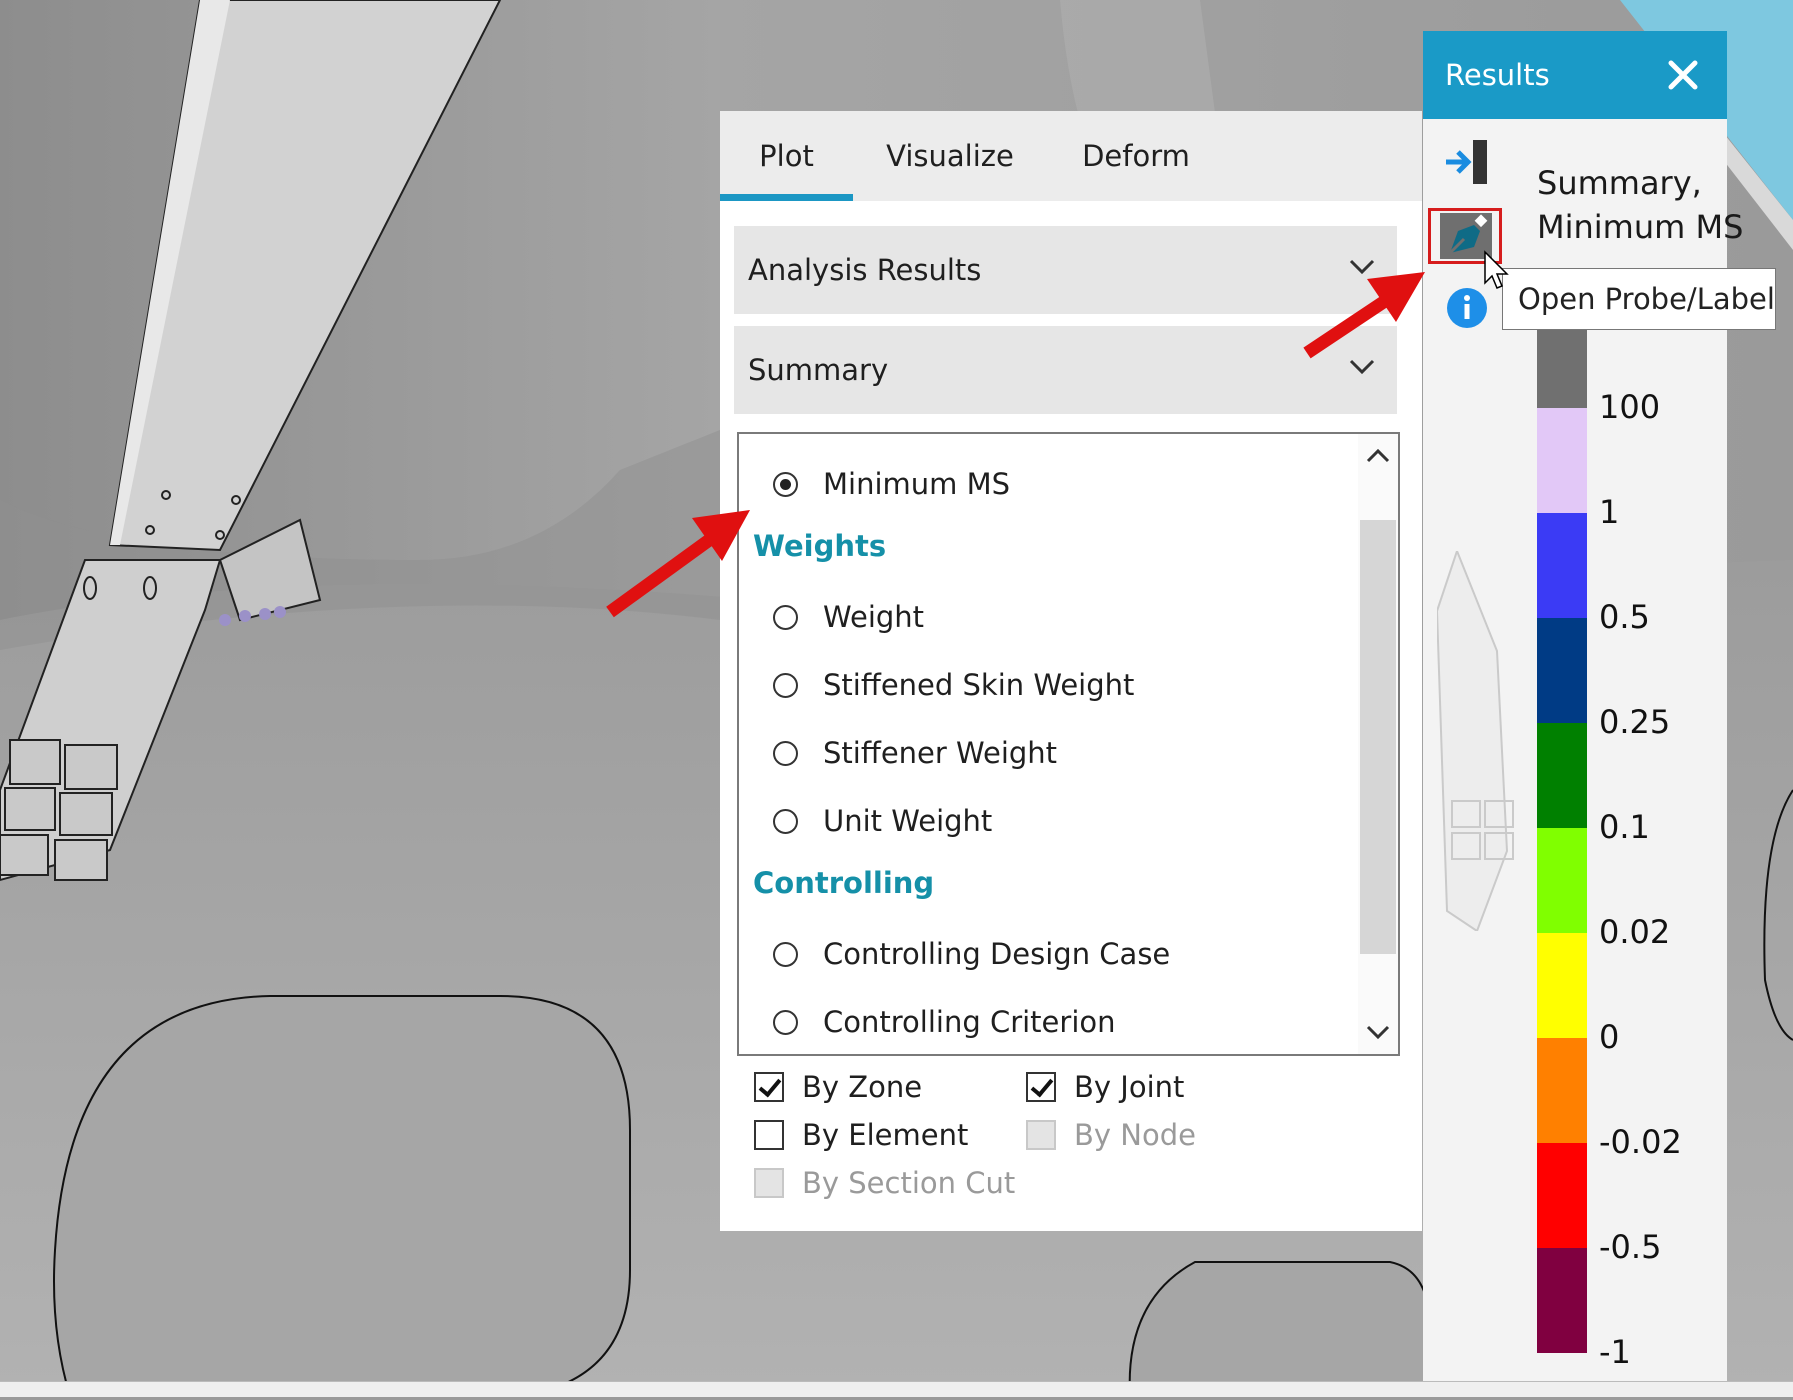 Image resolution: width=1793 pixels, height=1400 pixels. What do you see at coordinates (1378, 1032) in the screenshot?
I see `scroll-down-icon` at bounding box center [1378, 1032].